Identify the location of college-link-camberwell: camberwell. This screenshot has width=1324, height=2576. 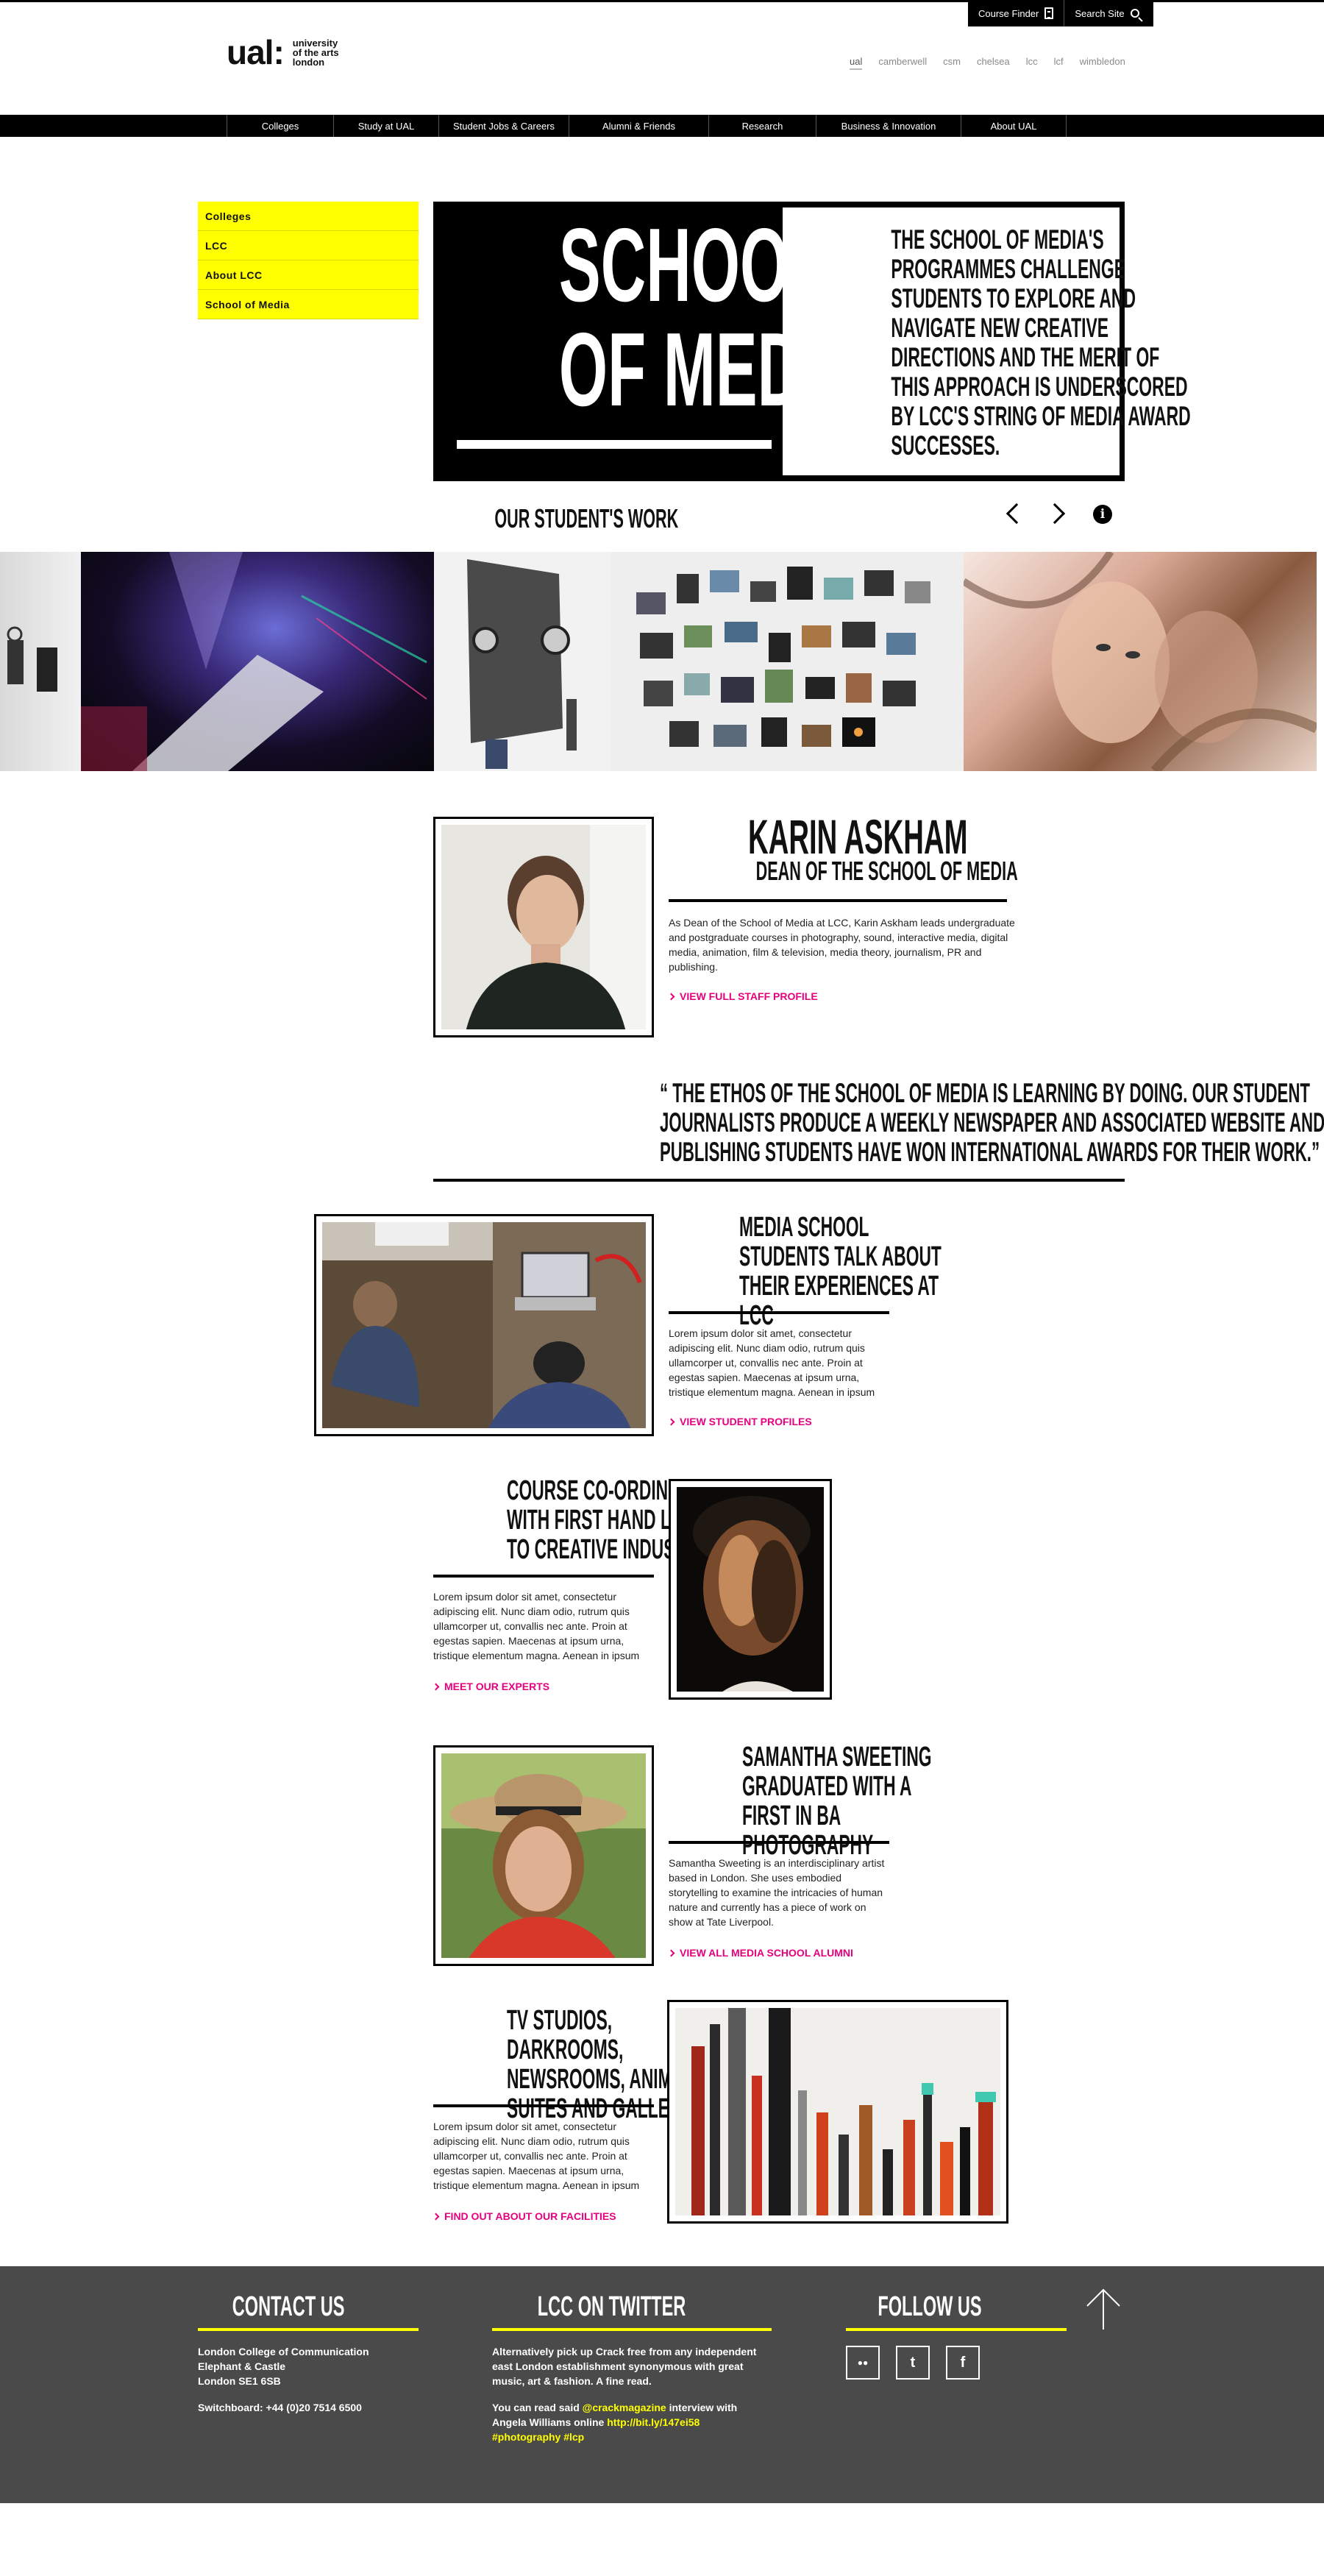
(902, 63).